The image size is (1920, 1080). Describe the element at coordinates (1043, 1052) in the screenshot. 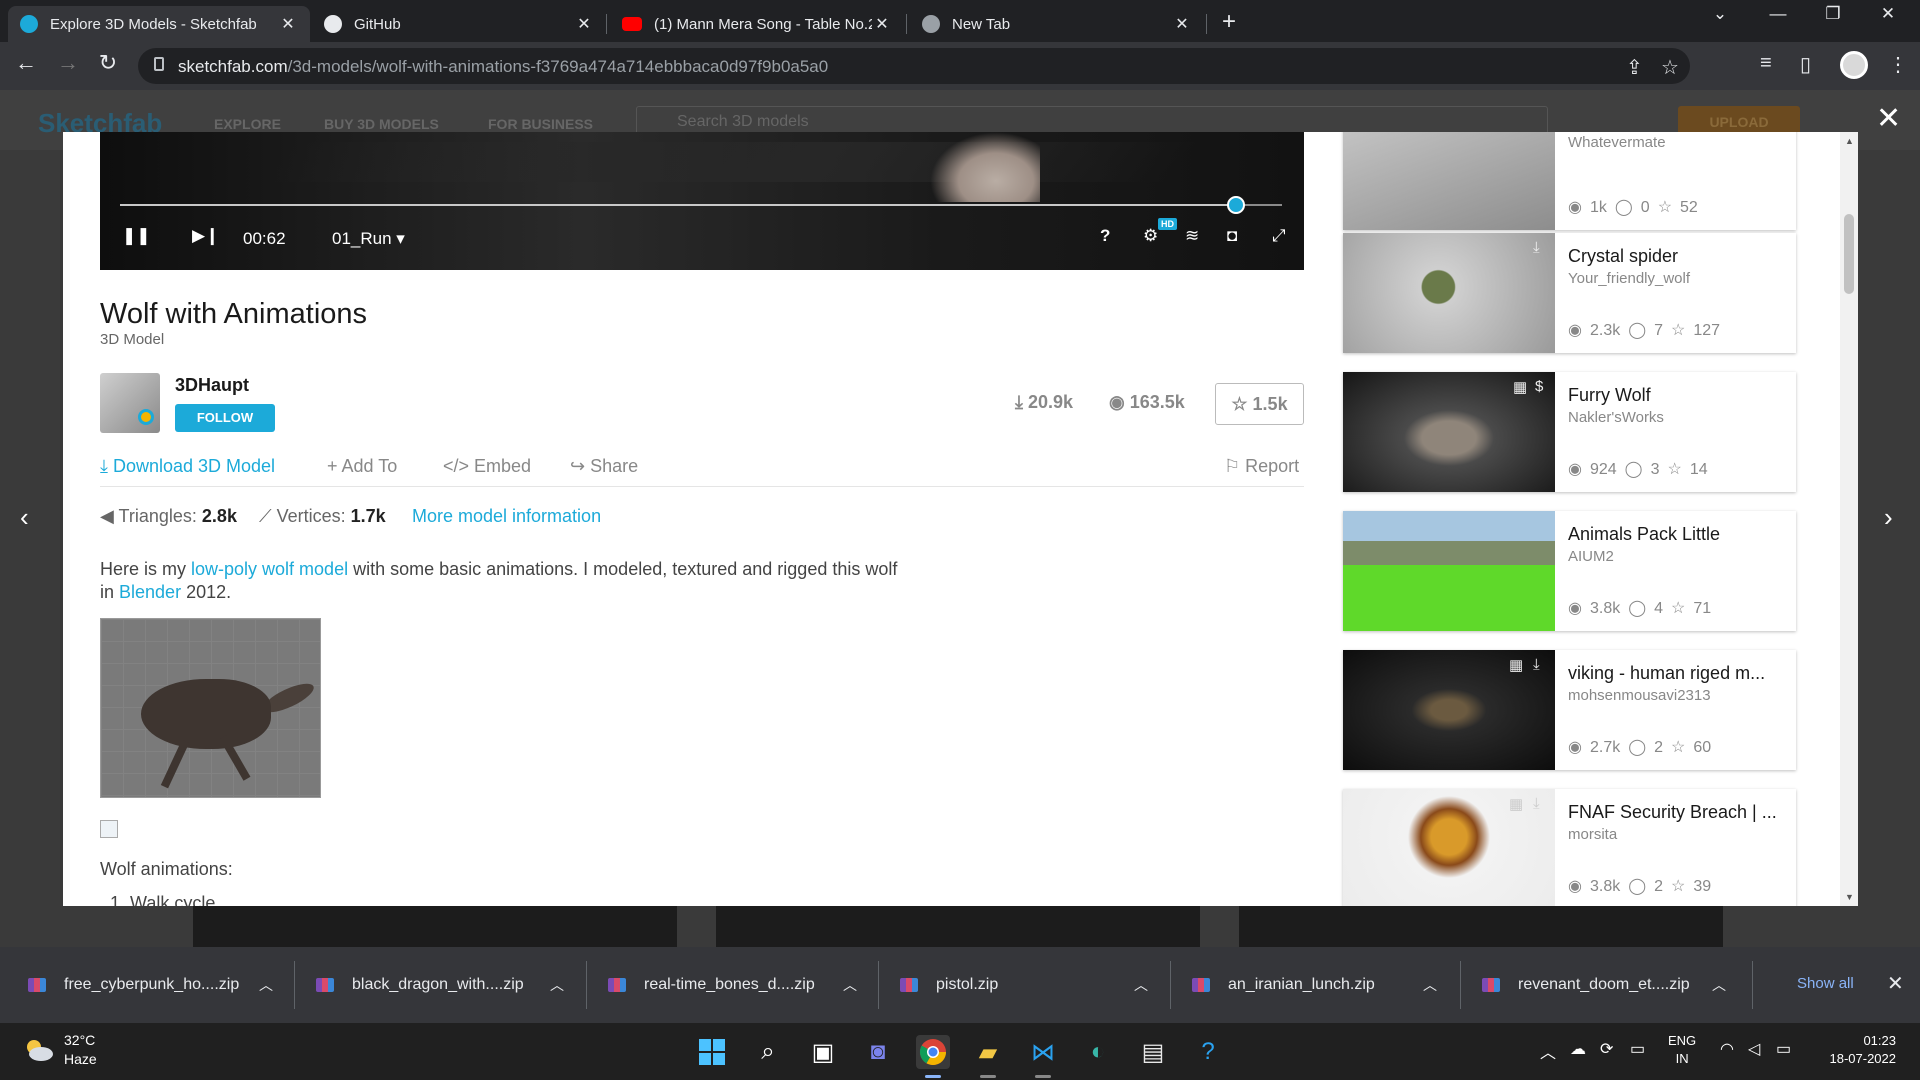

I see `vscode-icon: ⋈` at that location.